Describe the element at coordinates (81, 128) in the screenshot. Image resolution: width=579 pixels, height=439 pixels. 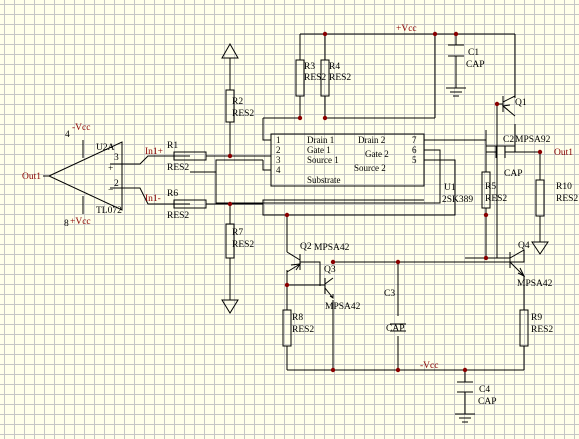
I see `svg-text: -Vcc` at that location.